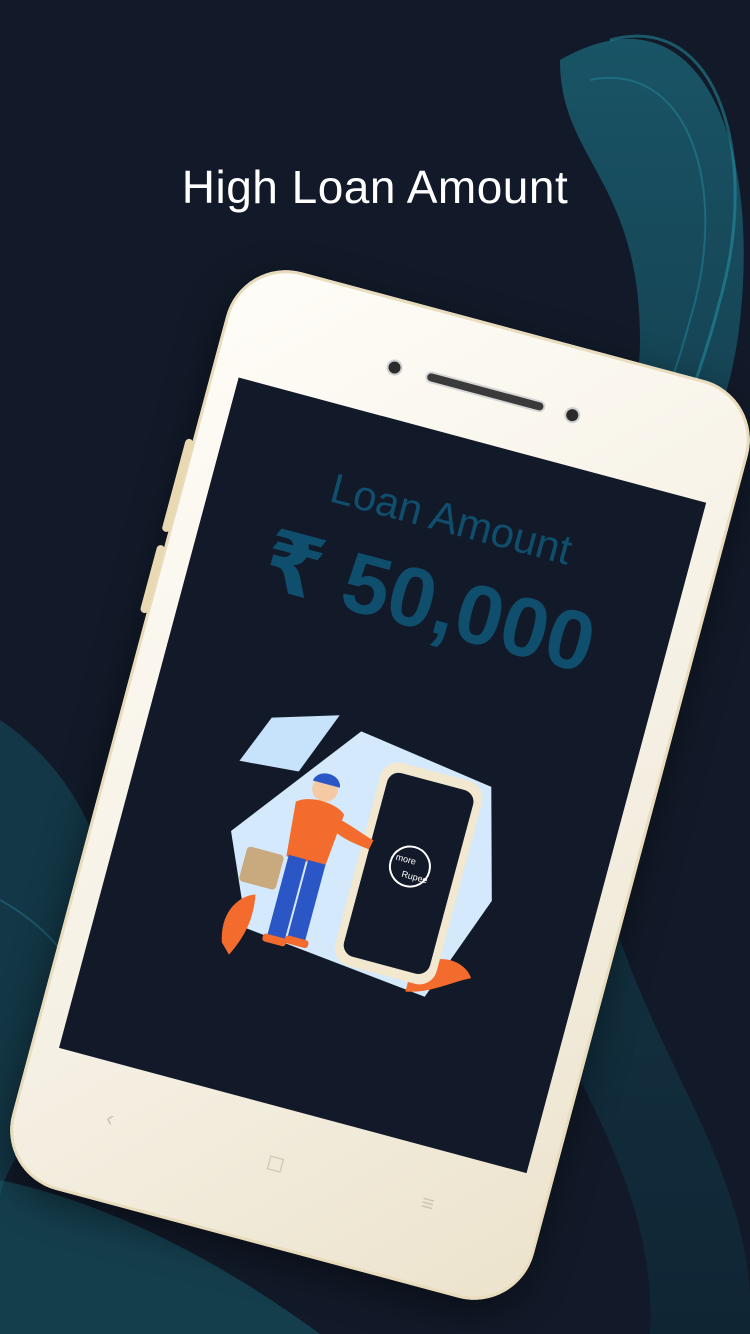 This screenshot has width=750, height=1334. I want to click on promo-headline: High Loan Amount, so click(375, 187).